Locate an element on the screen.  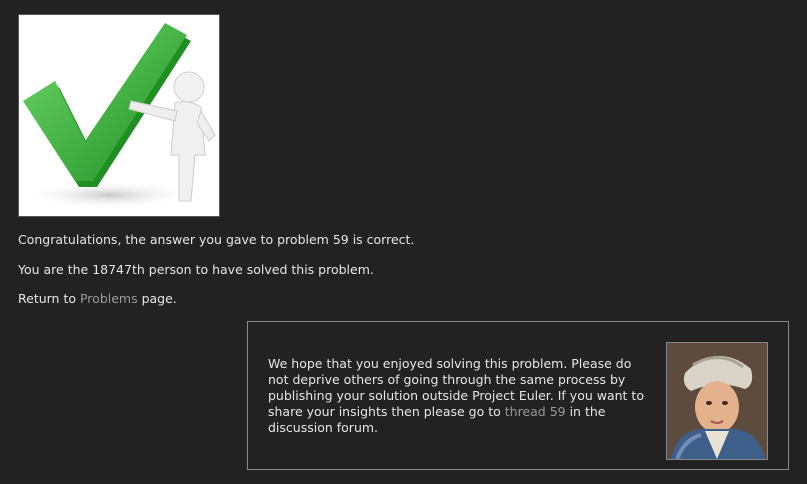
problems-link: Problems is located at coordinates (109, 298).